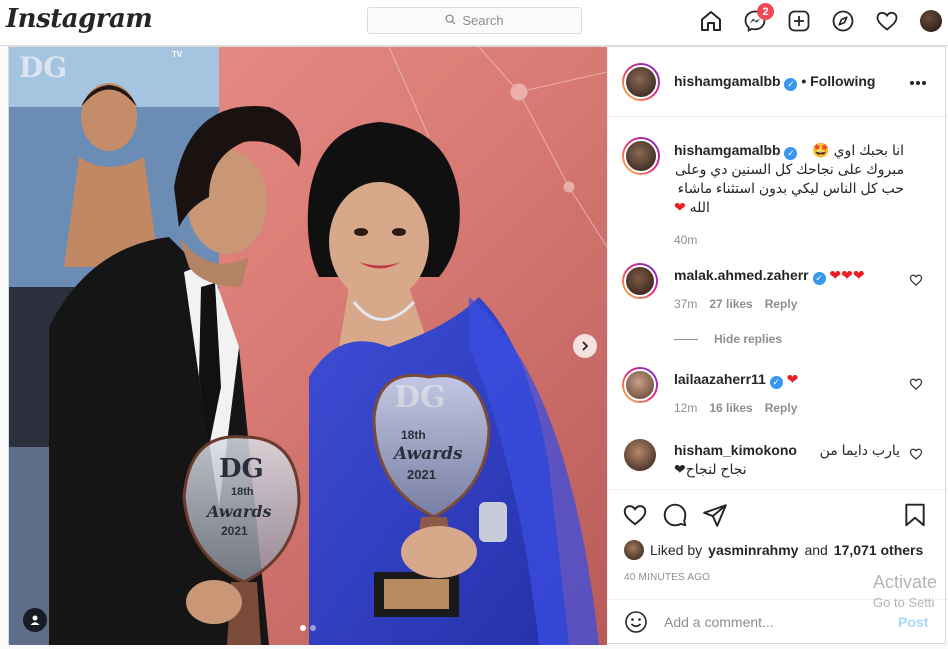 This screenshot has height=649, width=948. I want to click on award2-18th: 18th, so click(413, 435).